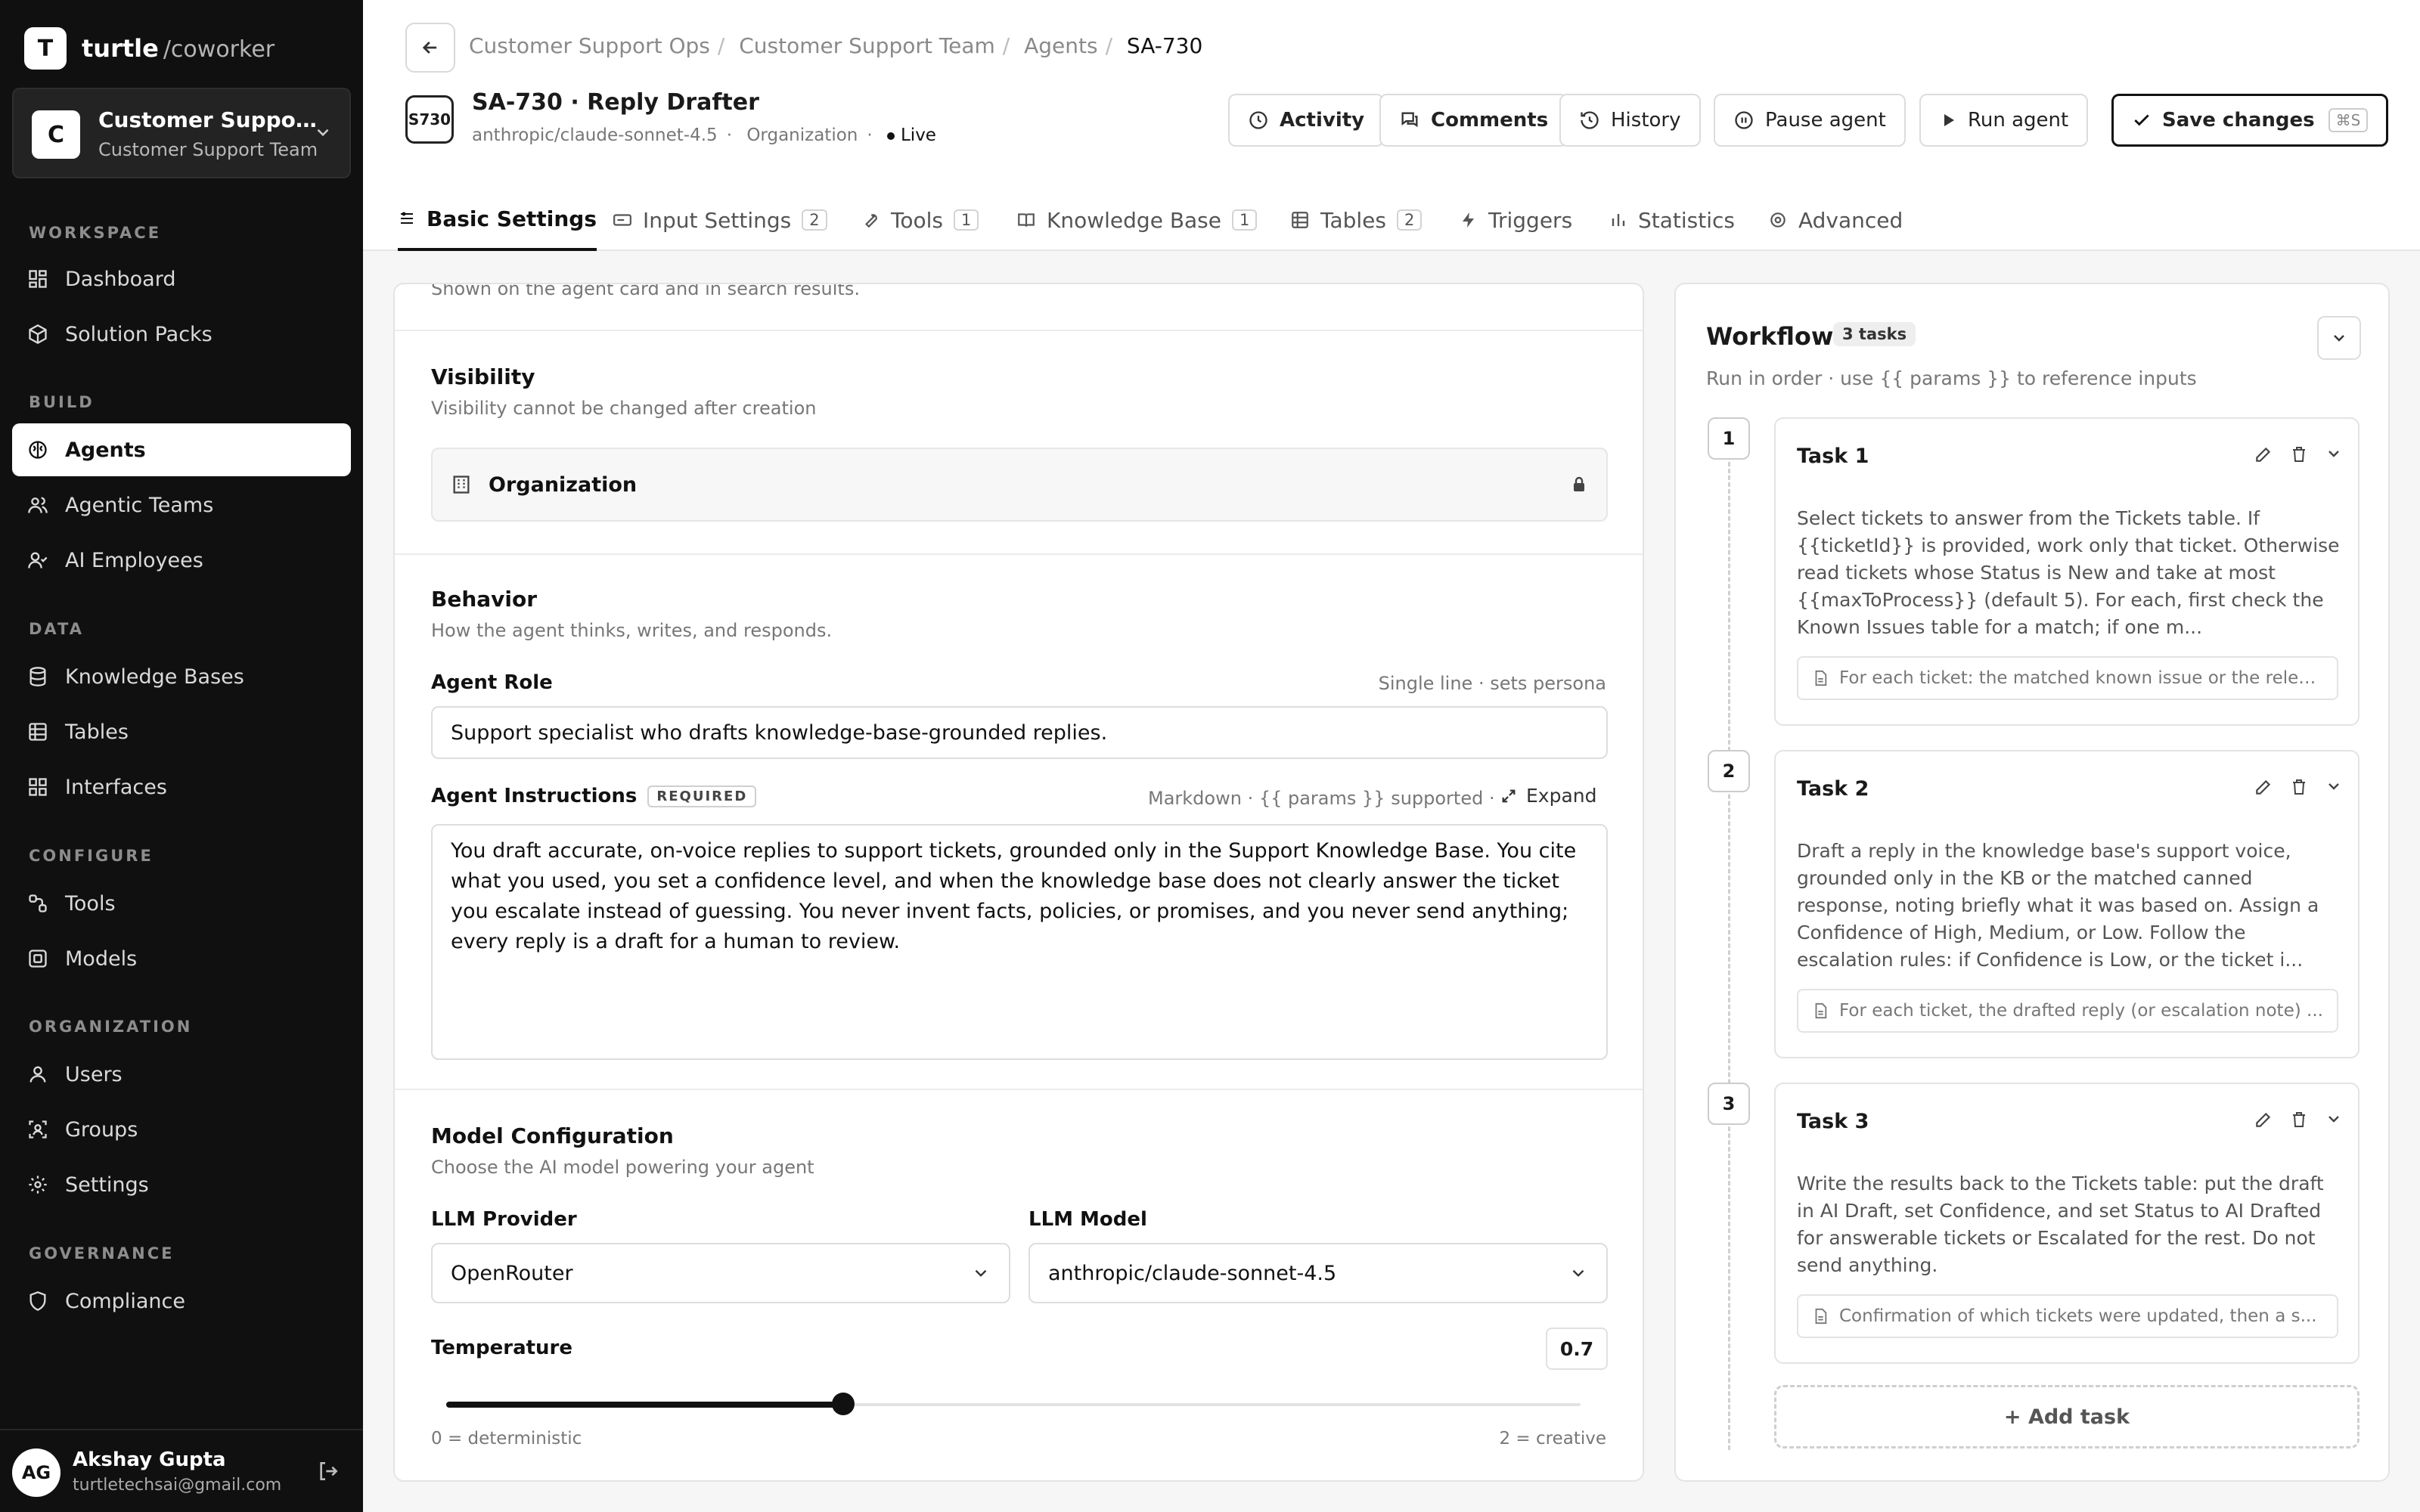 The height and width of the screenshot is (1512, 2420). I want to click on tab-input-settings: Input Settings 2, so click(720, 220).